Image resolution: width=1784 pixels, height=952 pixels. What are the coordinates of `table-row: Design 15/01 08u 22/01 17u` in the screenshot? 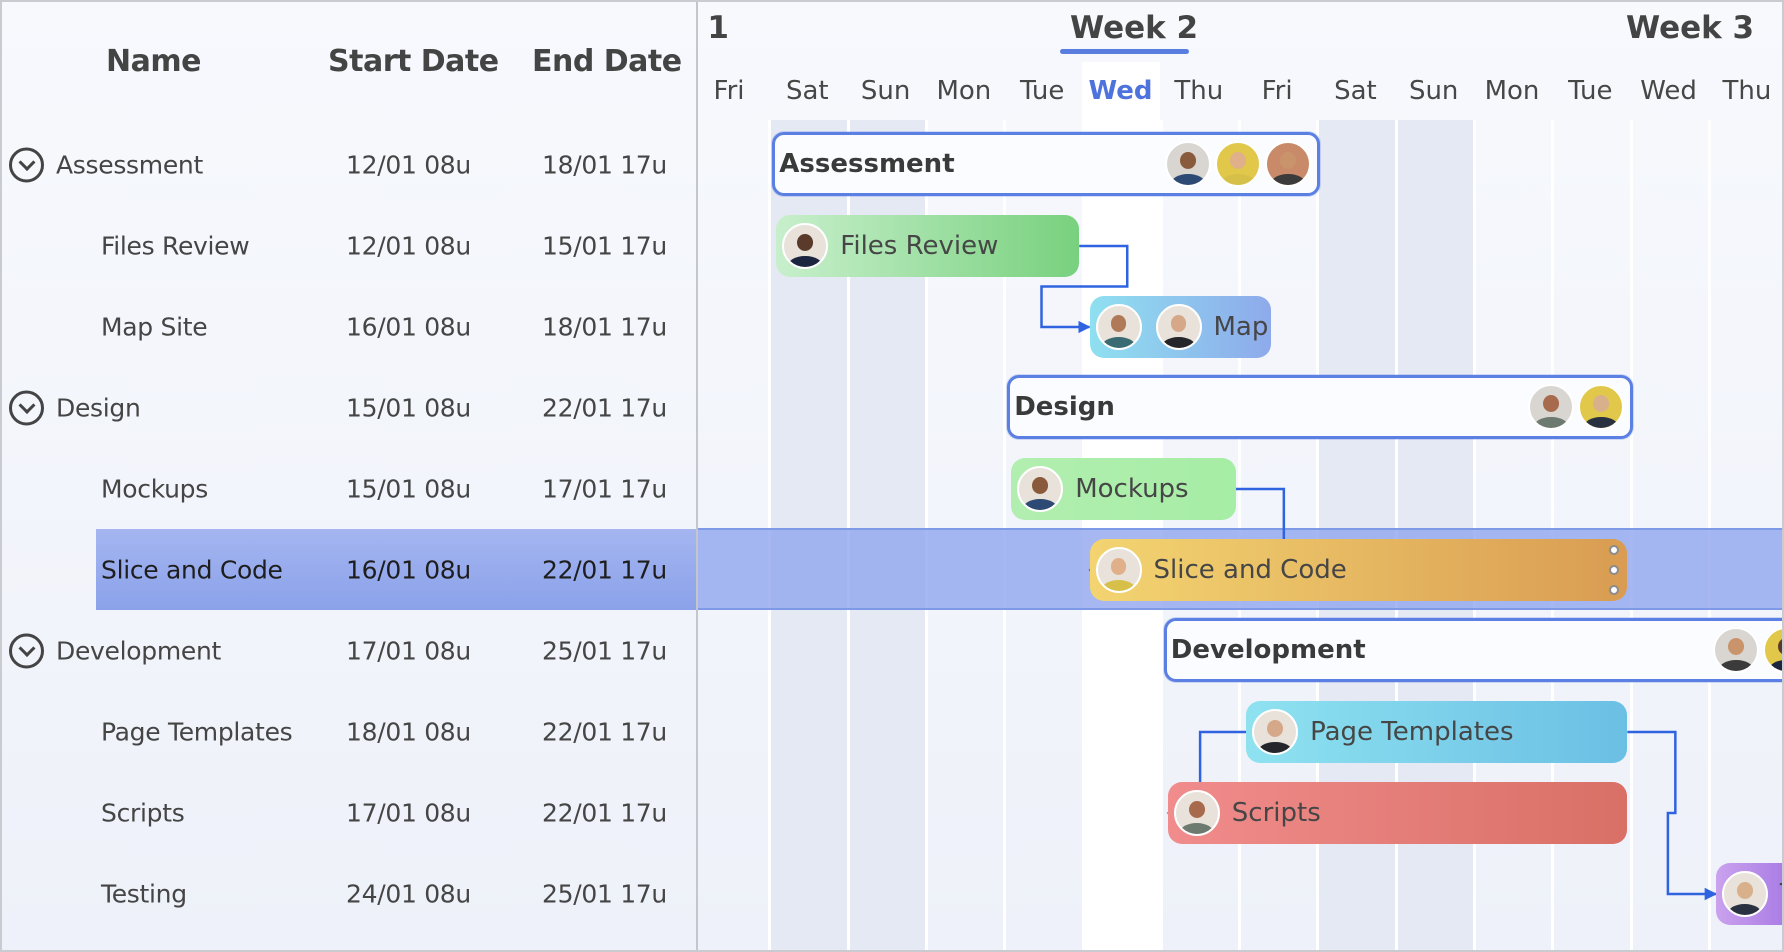 It's located at (349, 407).